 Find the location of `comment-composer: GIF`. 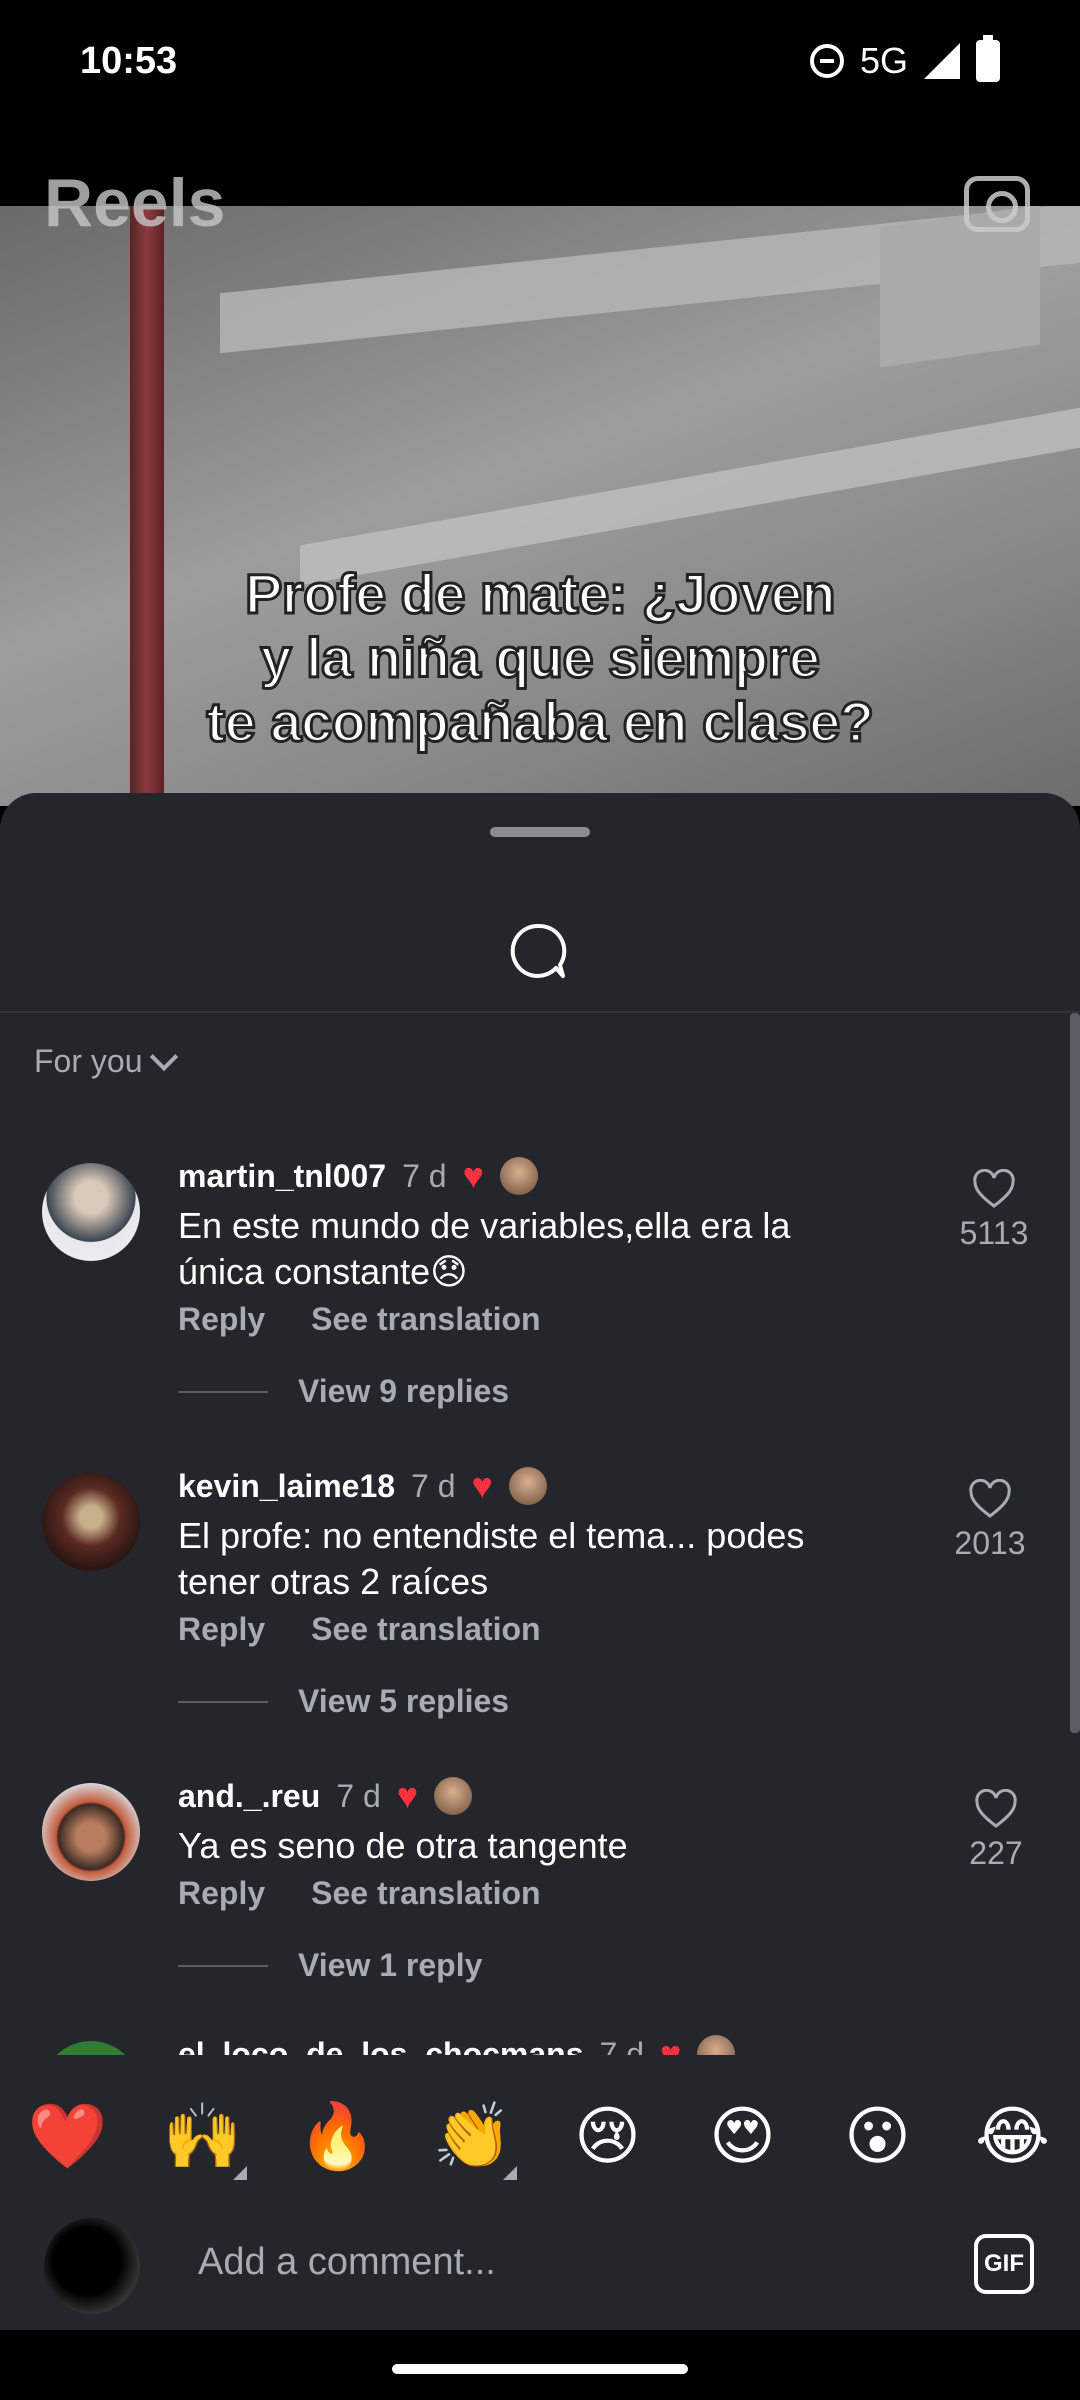

comment-composer: GIF is located at coordinates (540, 2265).